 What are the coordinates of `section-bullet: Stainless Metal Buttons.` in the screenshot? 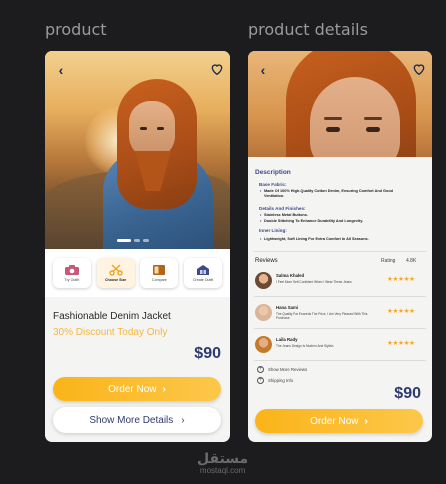 It's located at (337, 215).